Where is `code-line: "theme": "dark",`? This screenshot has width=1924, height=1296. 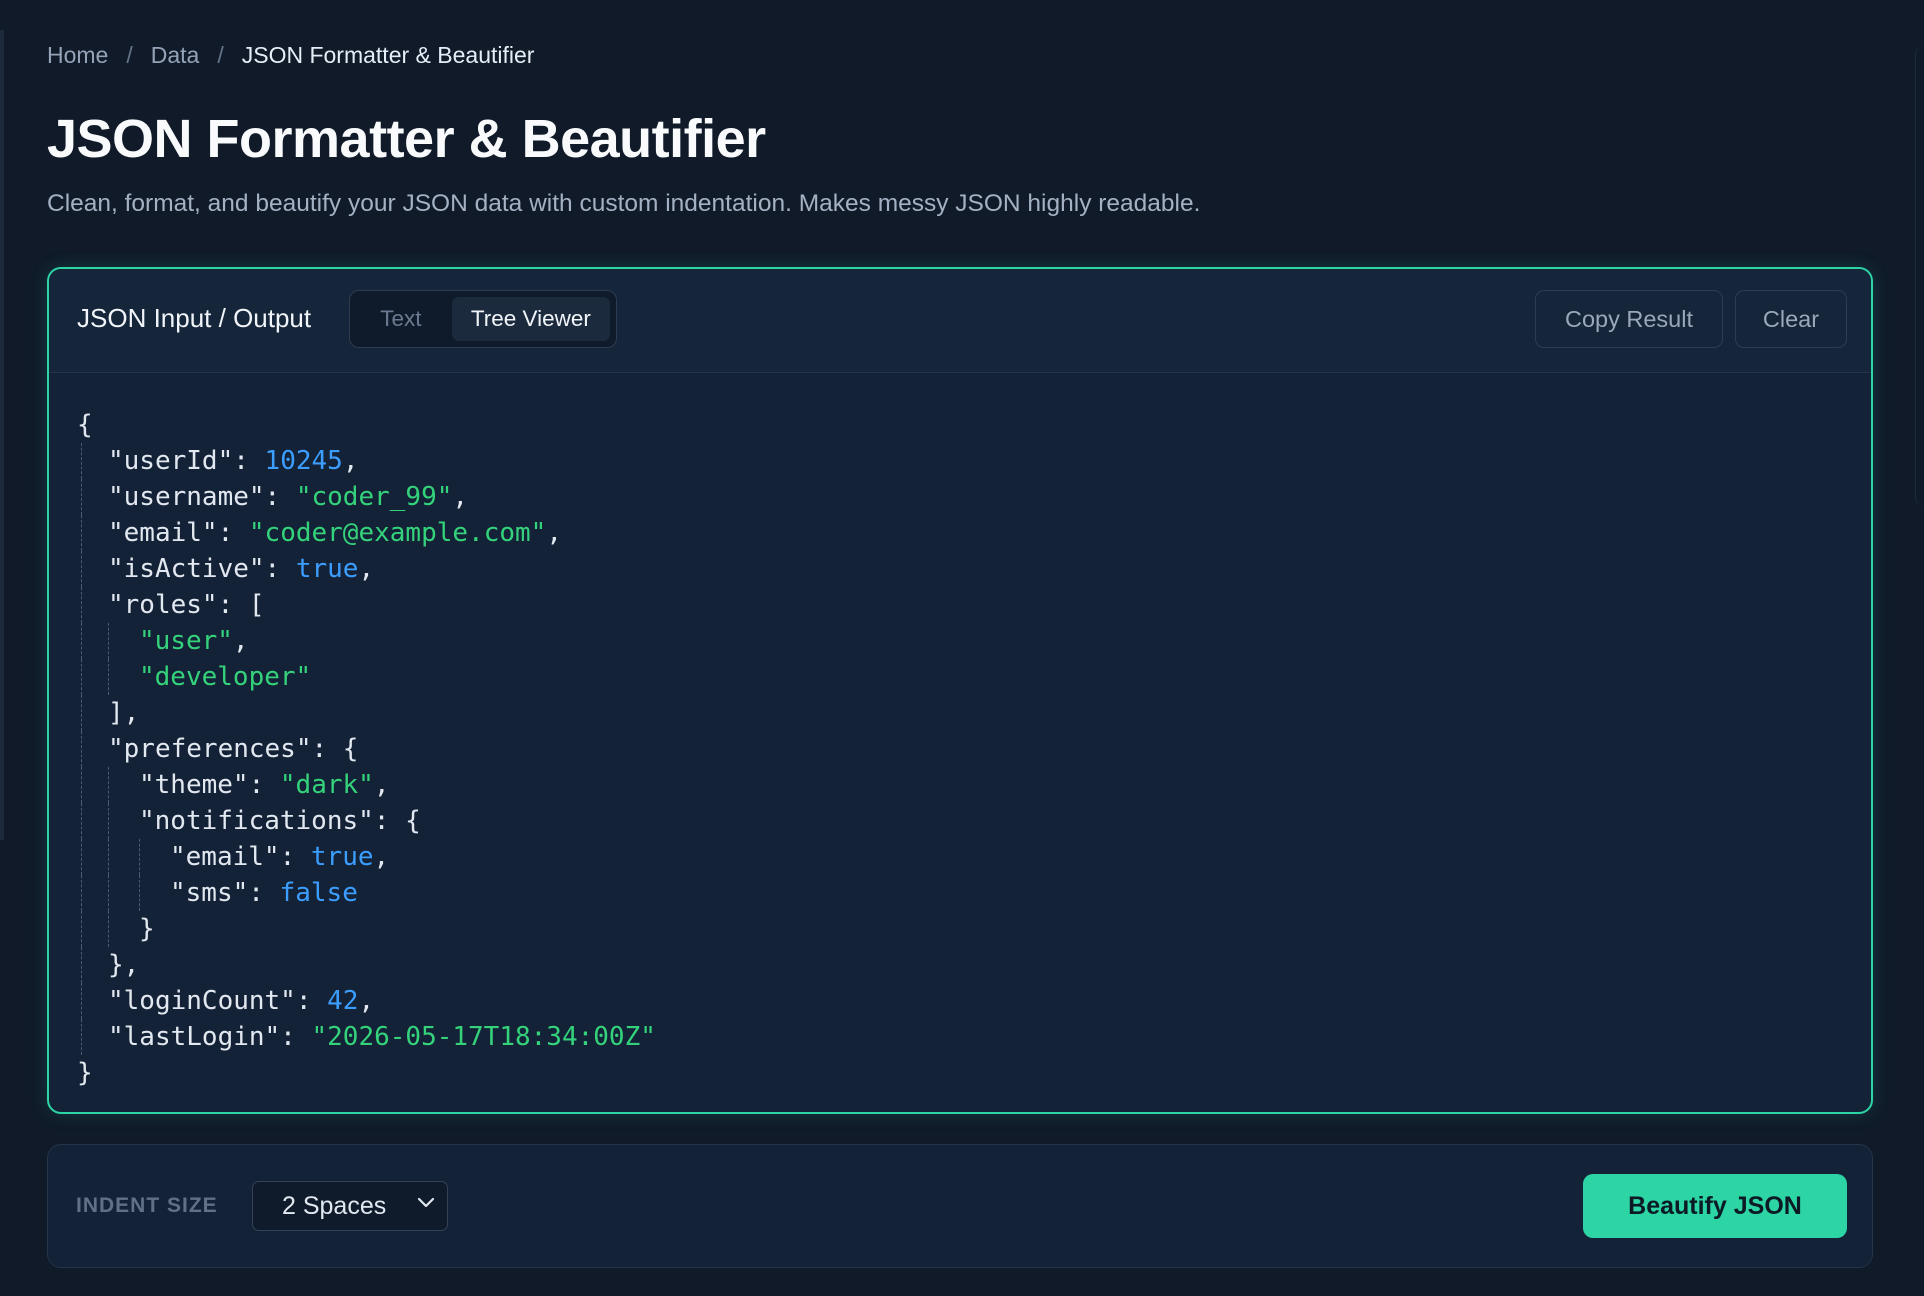
code-line: "theme": "dark", is located at coordinates (366, 785).